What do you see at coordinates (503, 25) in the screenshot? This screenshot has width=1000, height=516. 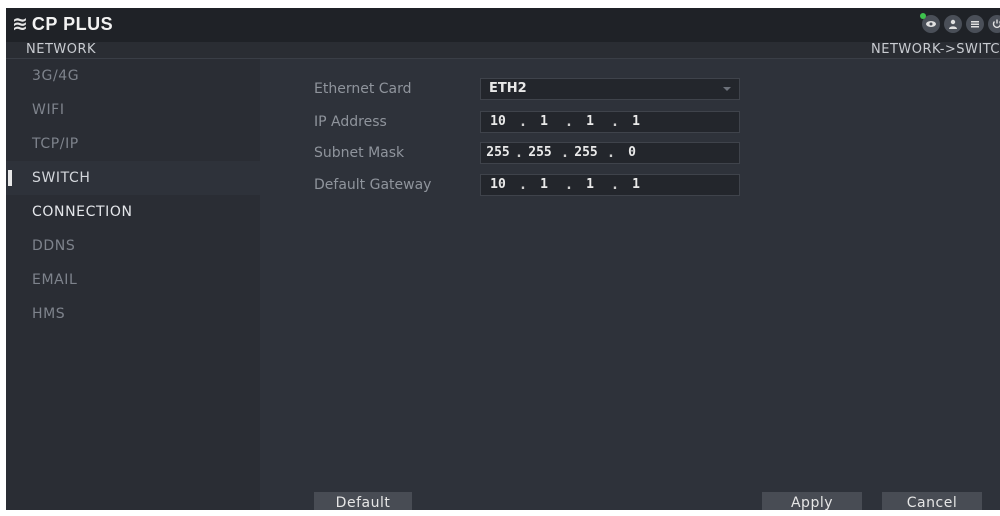 I see `top-bar: ≋ CP PLUS` at bounding box center [503, 25].